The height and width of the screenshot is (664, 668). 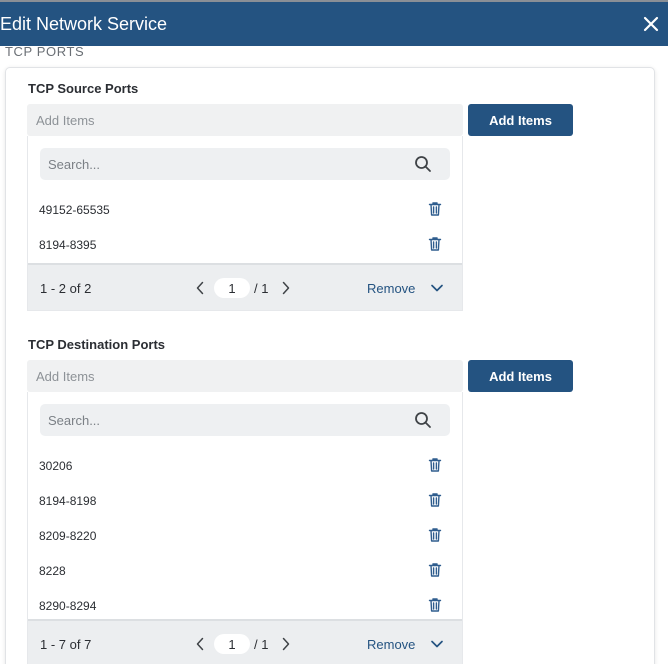 I want to click on source-pagination-footer: 1 - 2 of 2 / 1 Remove, so click(x=245, y=286).